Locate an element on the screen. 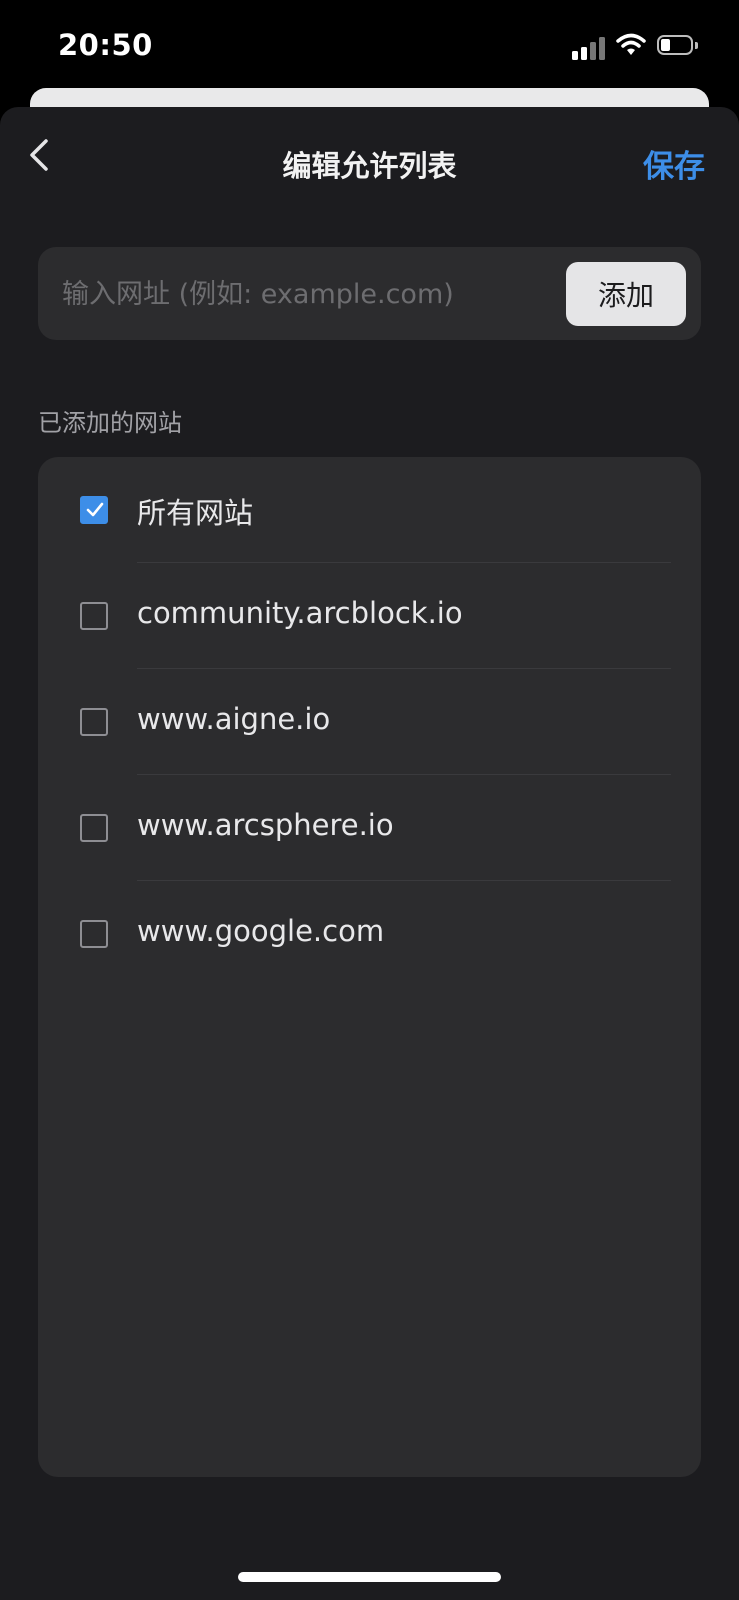 Image resolution: width=739 pixels, height=1600 pixels. checkmark-icon is located at coordinates (95, 509).